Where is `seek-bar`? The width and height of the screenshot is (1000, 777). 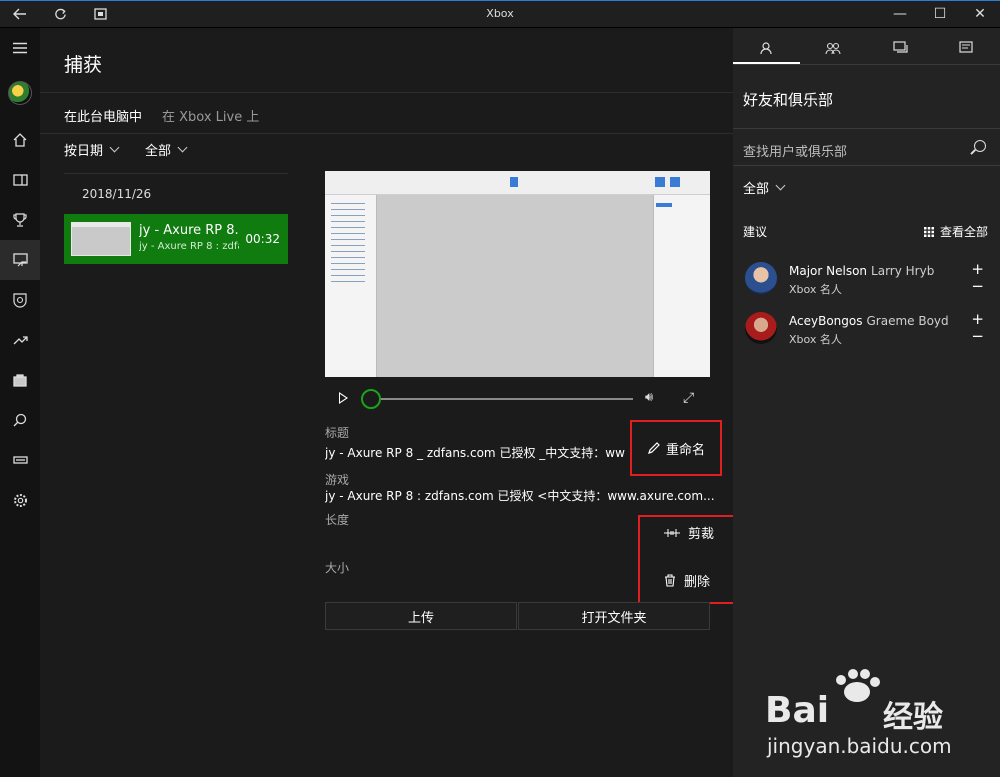
seek-bar is located at coordinates (502, 399).